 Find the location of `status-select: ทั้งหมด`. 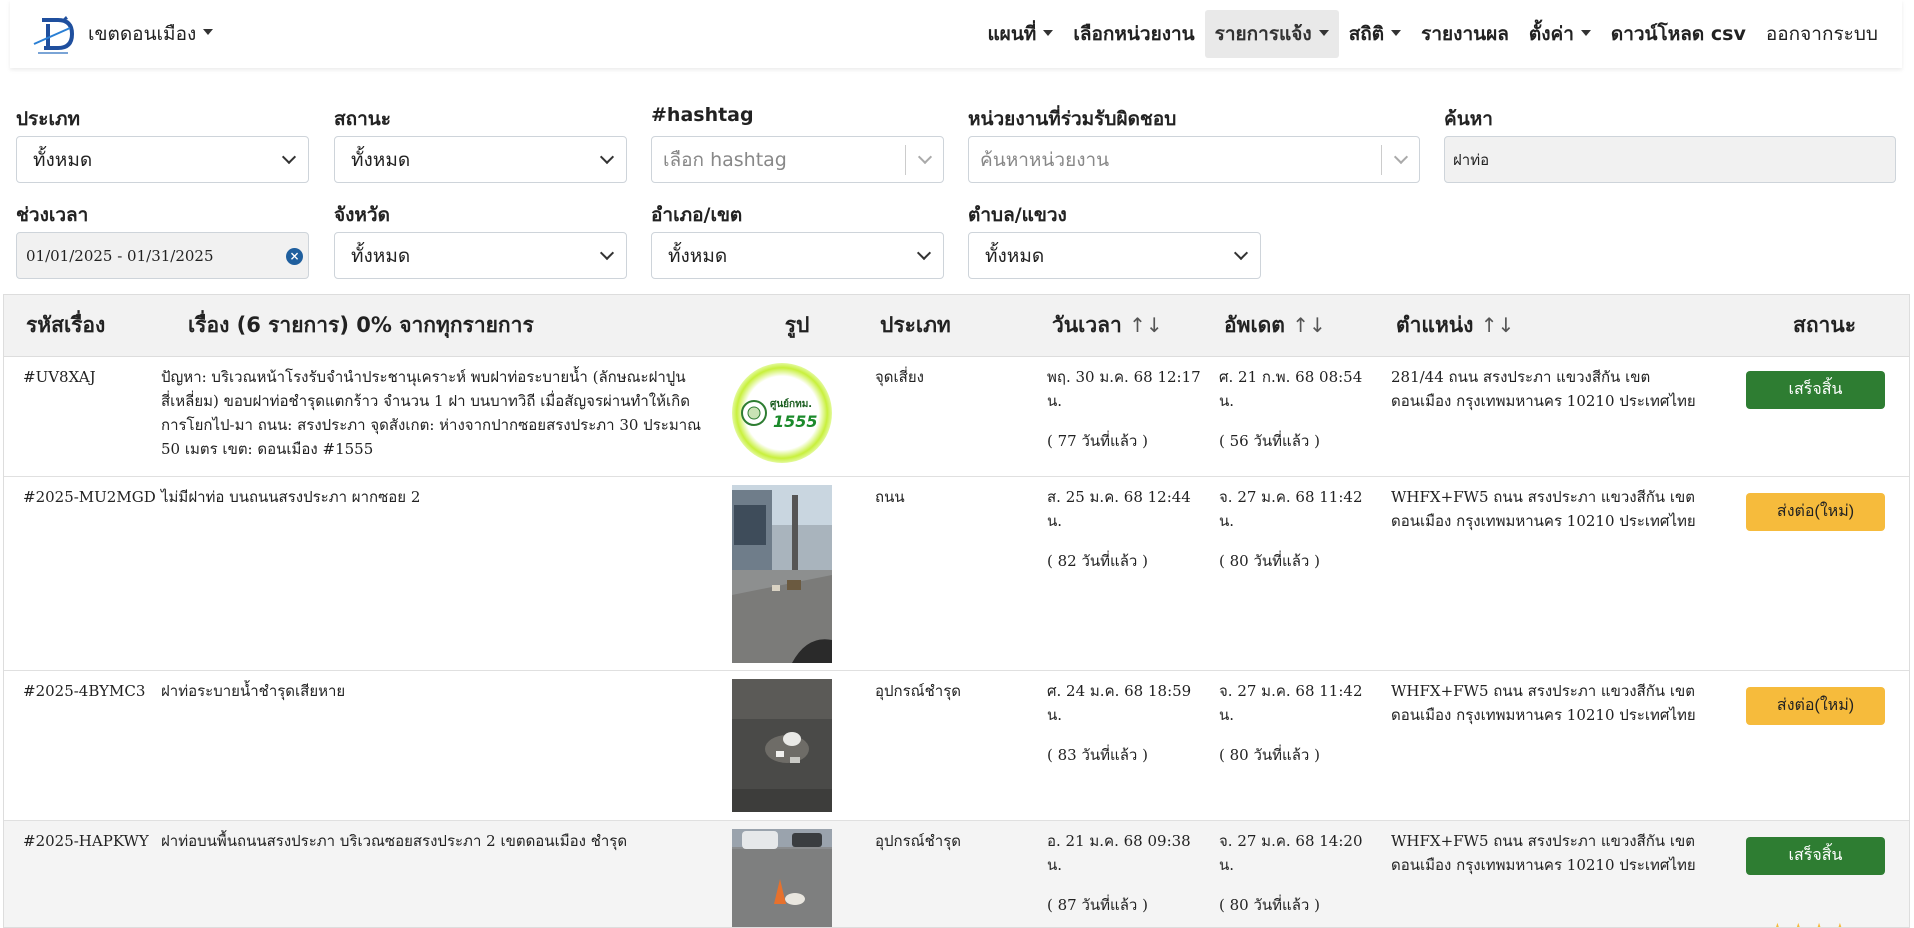

status-select: ทั้งหมด is located at coordinates (480, 159).